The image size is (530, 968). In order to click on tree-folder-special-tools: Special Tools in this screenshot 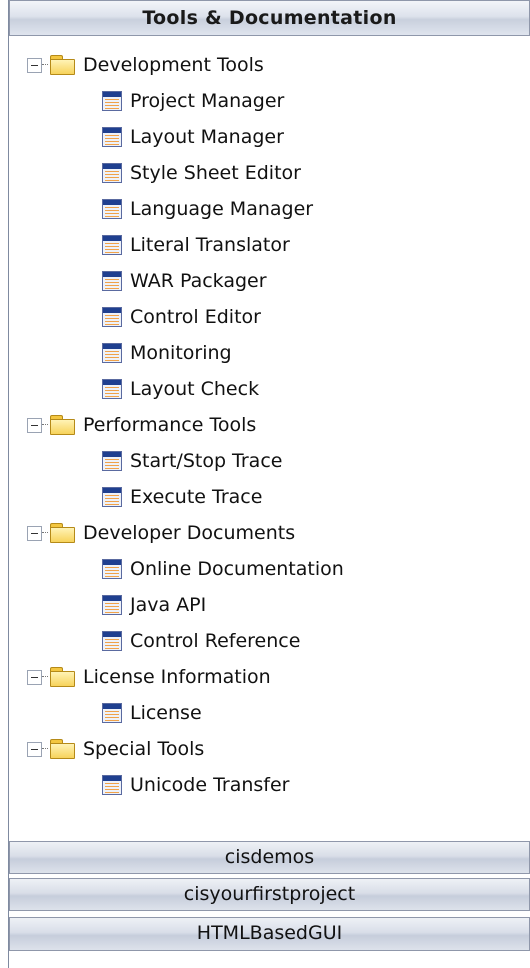, I will do `click(115, 749)`.